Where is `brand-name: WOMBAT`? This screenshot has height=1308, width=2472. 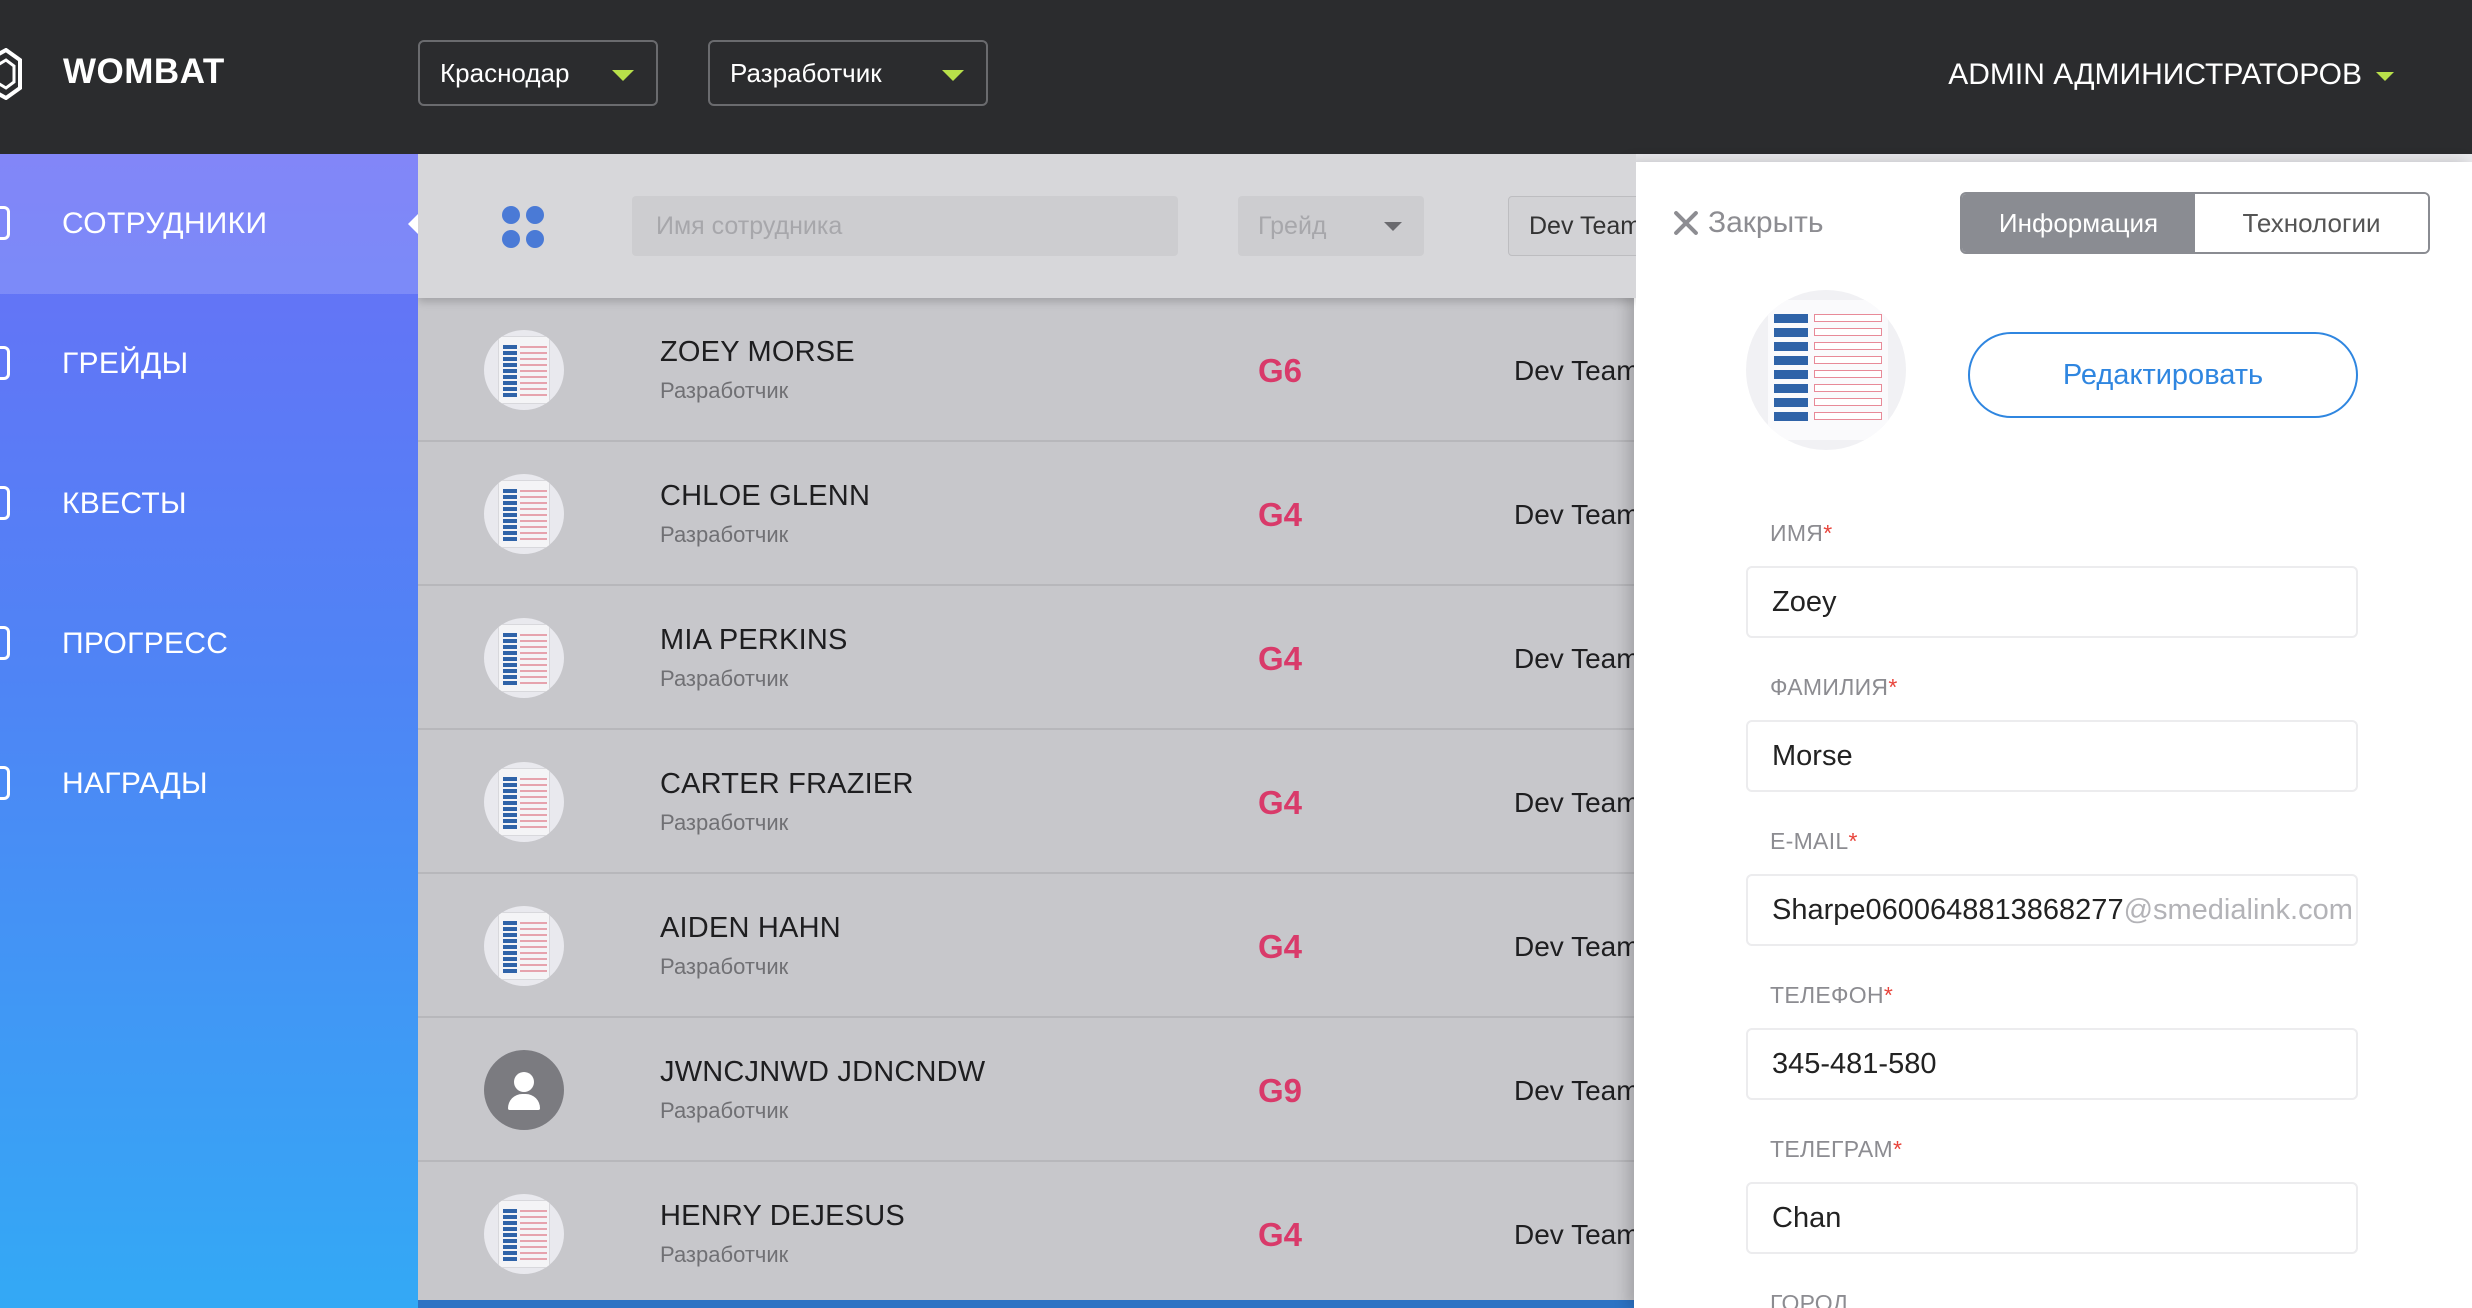 brand-name: WOMBAT is located at coordinates (144, 71).